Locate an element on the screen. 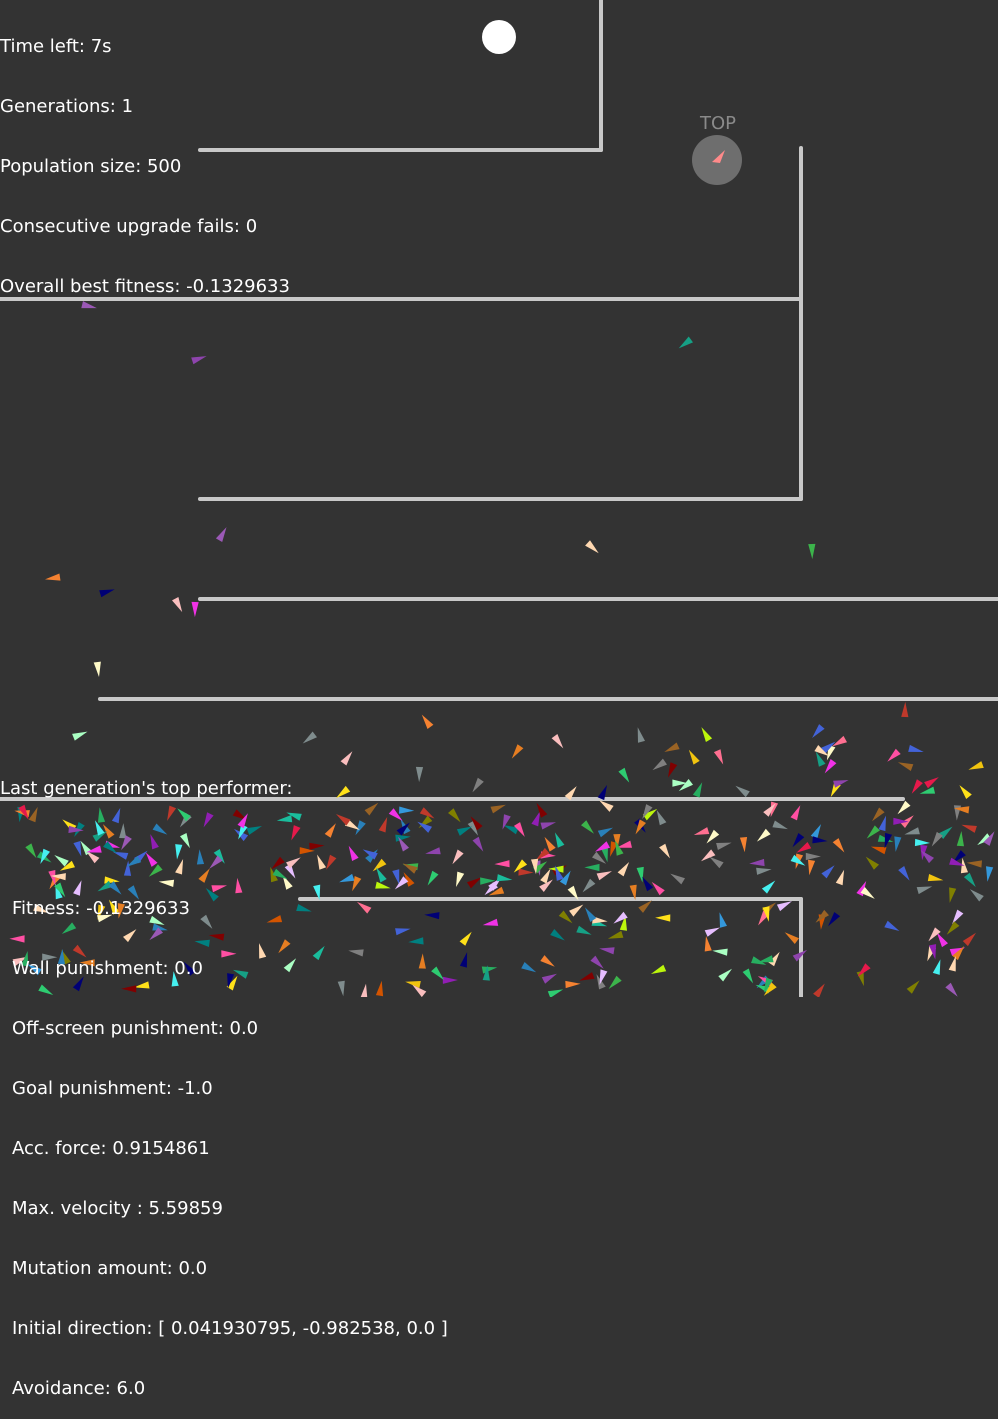 This screenshot has width=998, height=1419. report-fitness: Fitness: -0.1329633 is located at coordinates (101, 908).